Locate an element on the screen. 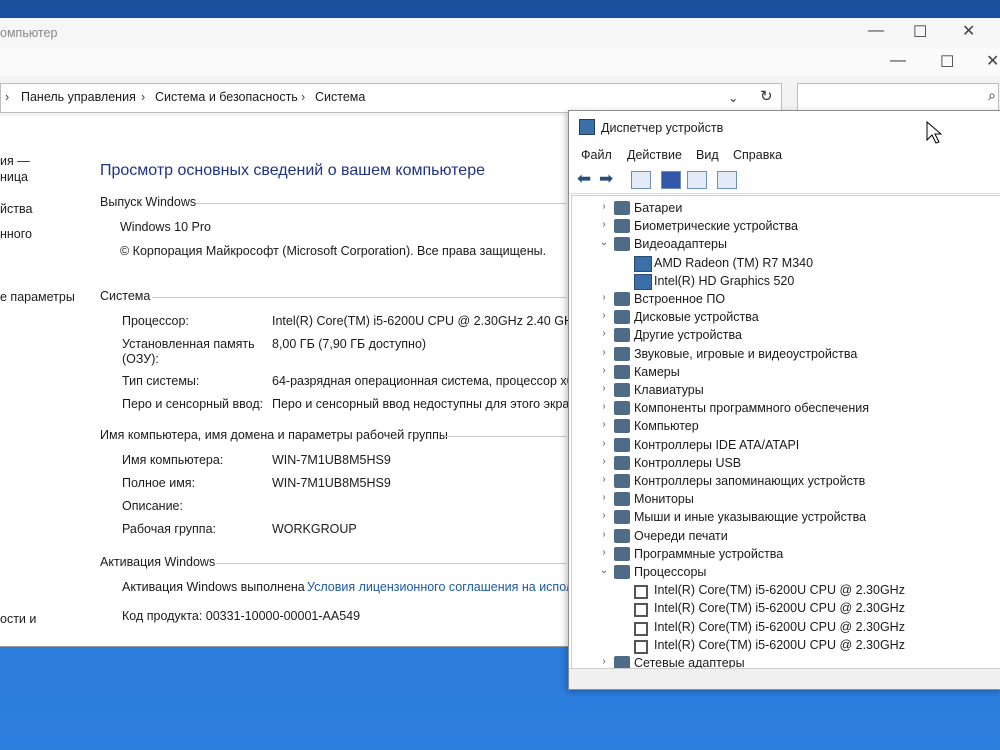  memory-label: Установленная память is located at coordinates (188, 344).